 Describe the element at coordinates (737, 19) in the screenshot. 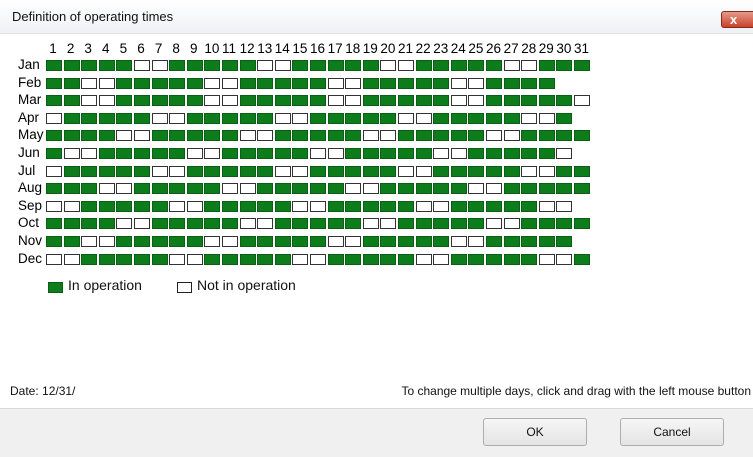

I see `close-button: x` at that location.